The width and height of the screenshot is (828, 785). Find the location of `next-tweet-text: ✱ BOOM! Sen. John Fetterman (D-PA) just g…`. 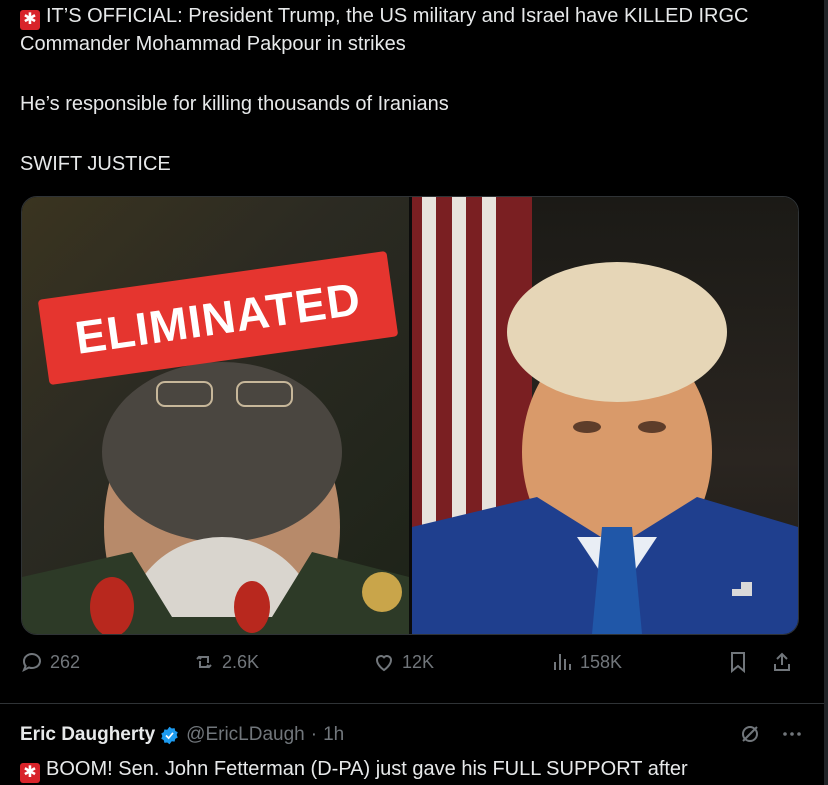

next-tweet-text: ✱ BOOM! Sen. John Fetterman (D-PA) just g… is located at coordinates (415, 769).